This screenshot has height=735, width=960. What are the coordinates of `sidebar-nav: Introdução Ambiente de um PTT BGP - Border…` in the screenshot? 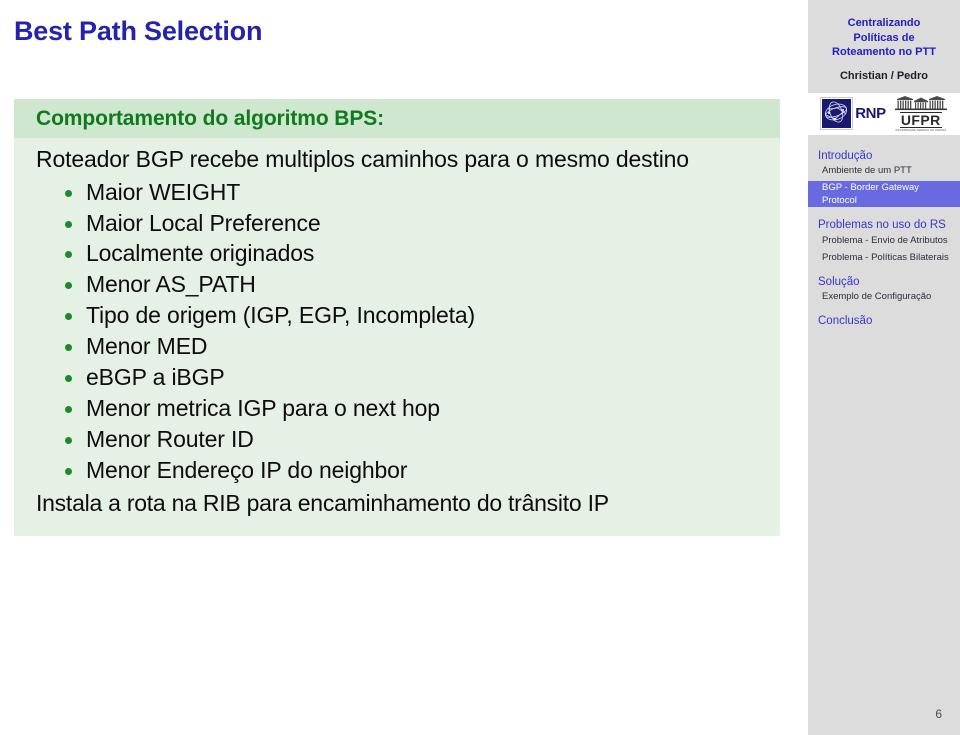 It's located at (884, 239).